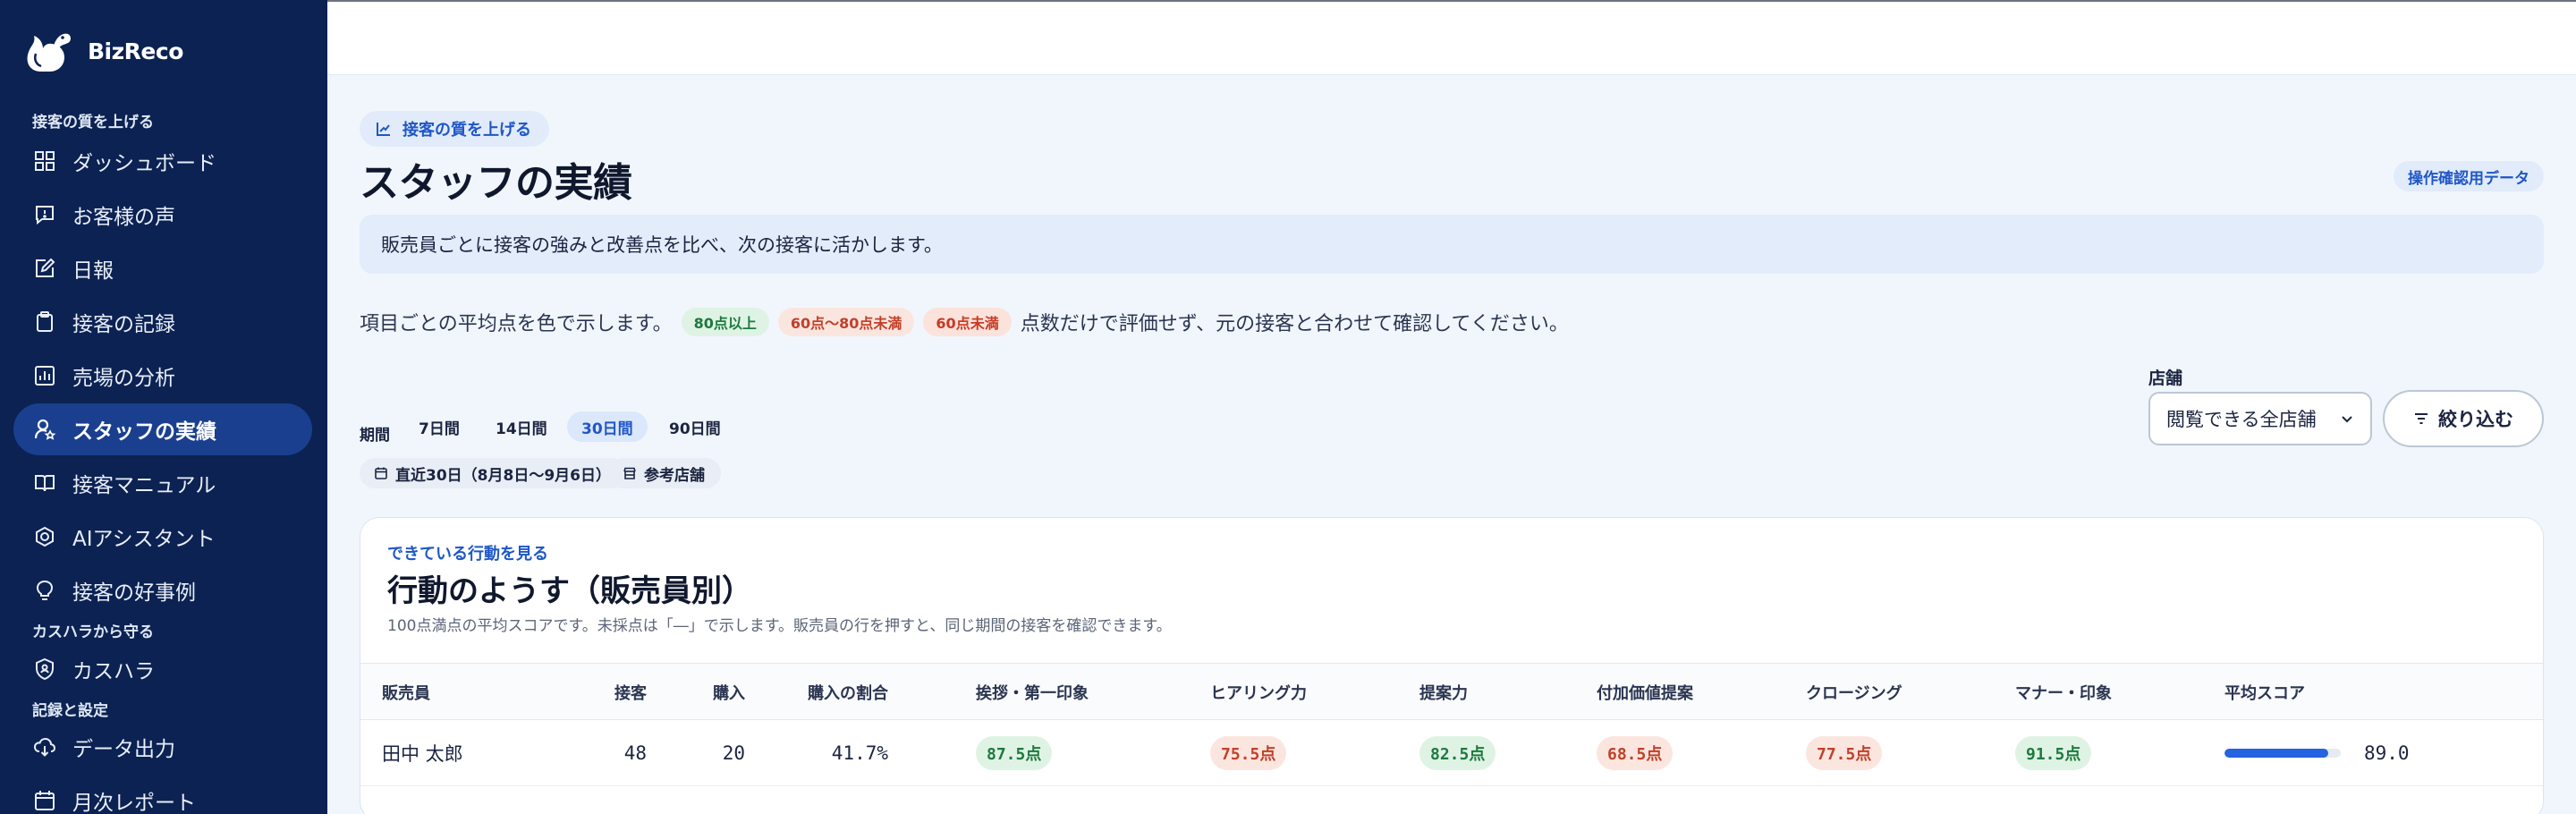  Describe the element at coordinates (611, 693) in the screenshot. I see `column-header-visits: 接客` at that location.